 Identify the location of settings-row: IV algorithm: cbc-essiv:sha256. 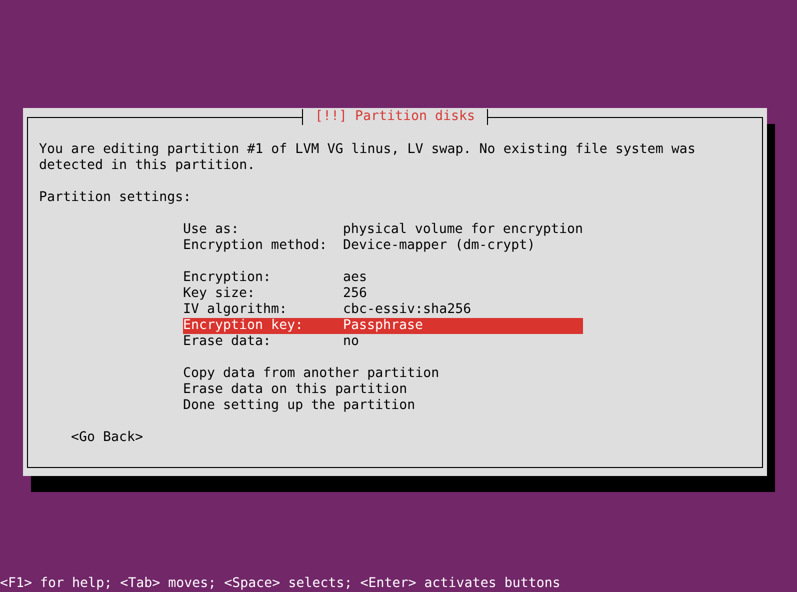
(383, 310).